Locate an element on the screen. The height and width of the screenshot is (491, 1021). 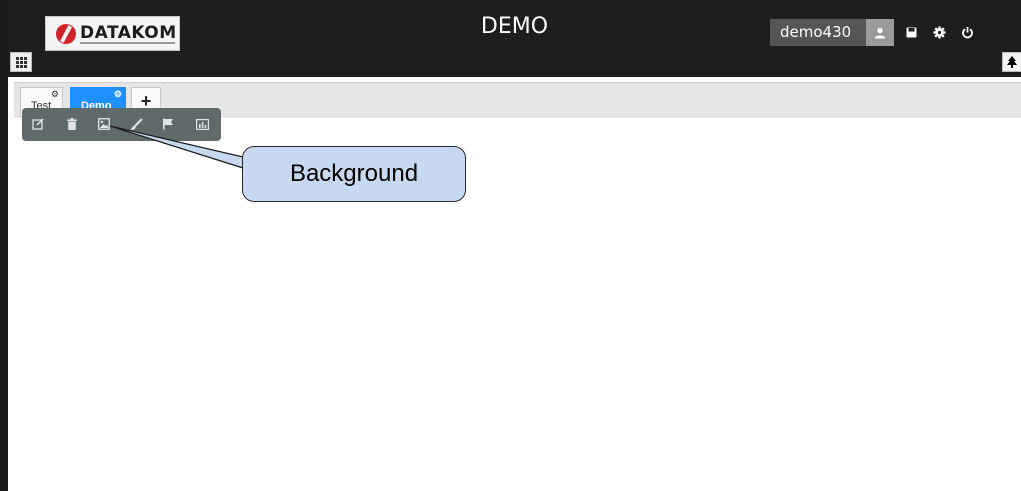
delete-button is located at coordinates (72, 124).